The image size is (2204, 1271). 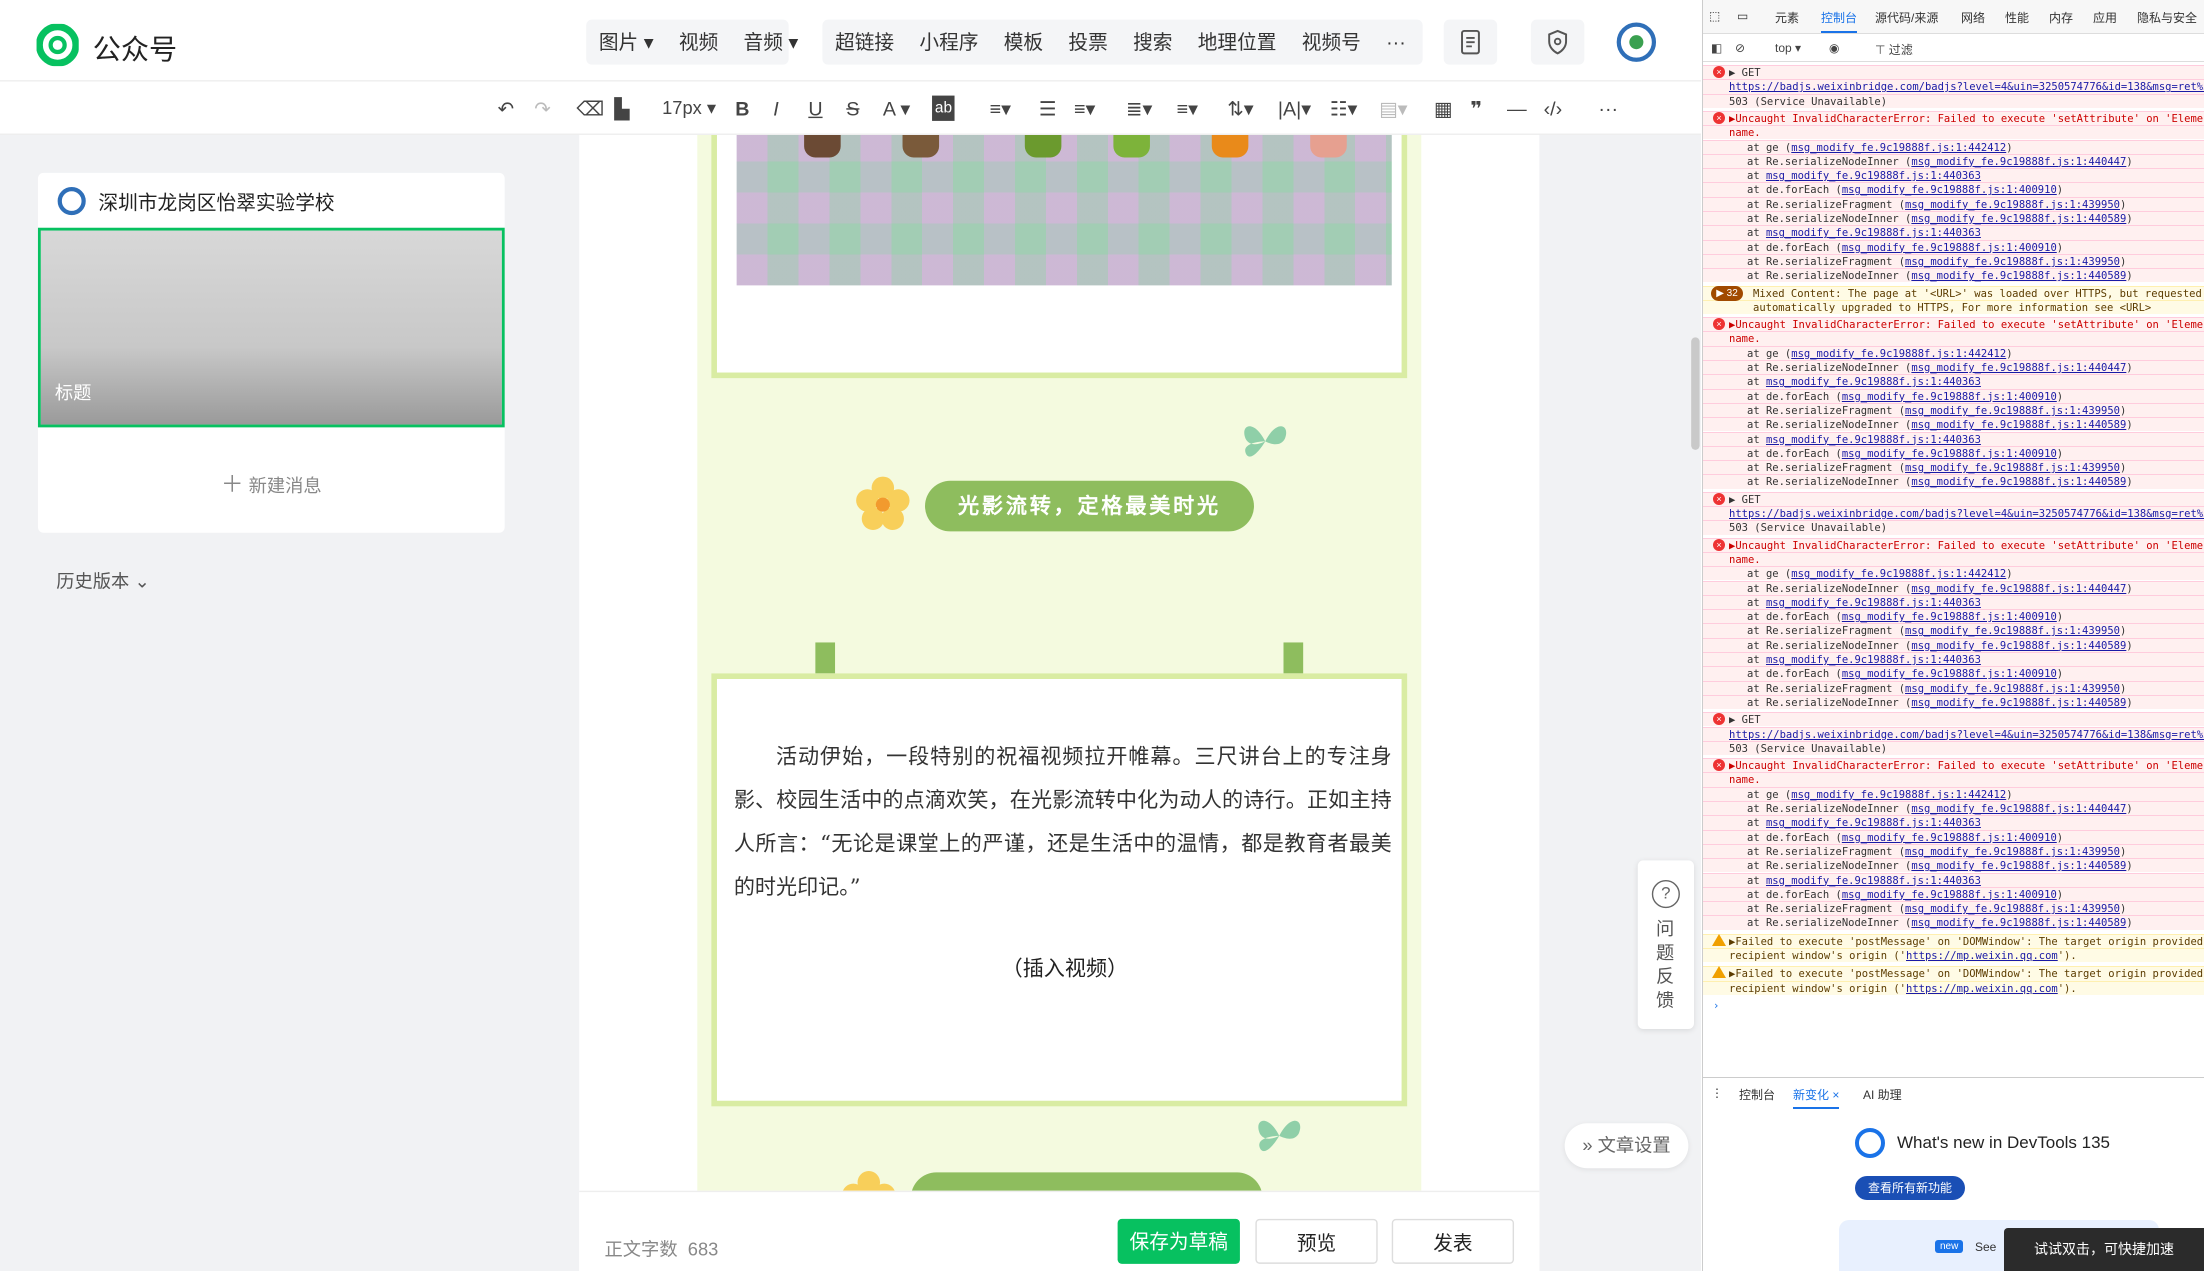 What do you see at coordinates (689, 108) in the screenshot?
I see `font-size-select: 17px ▾` at bounding box center [689, 108].